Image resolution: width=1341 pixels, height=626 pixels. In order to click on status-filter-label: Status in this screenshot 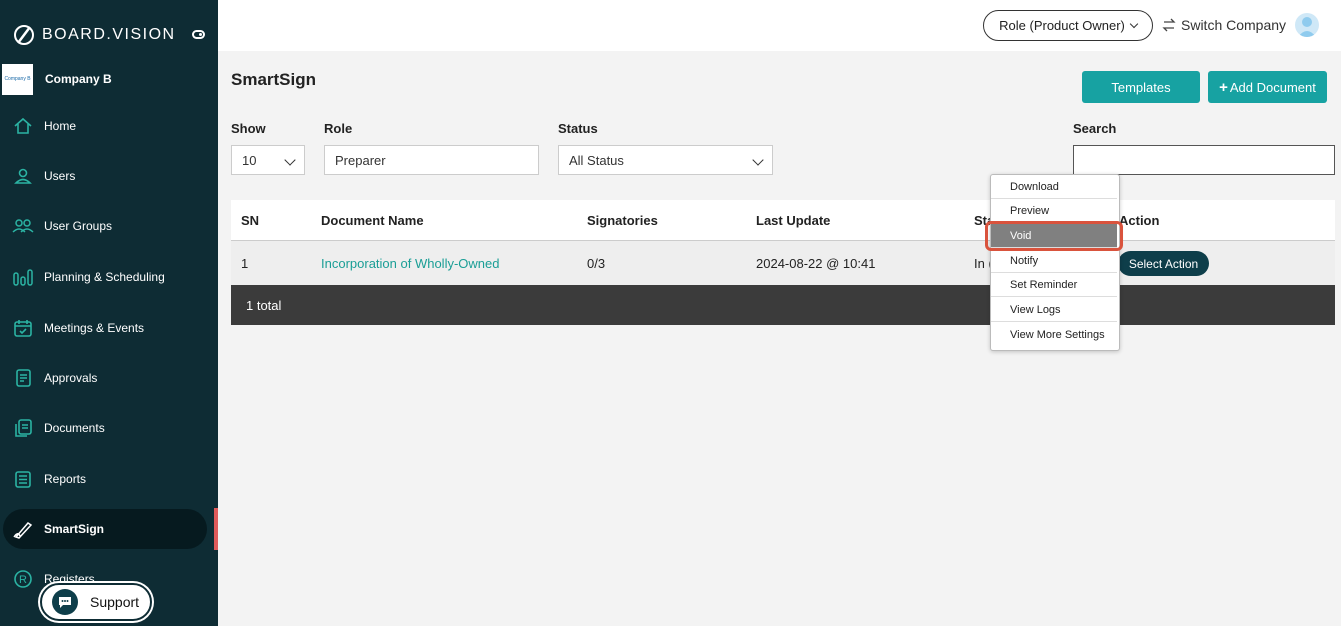, I will do `click(578, 128)`.